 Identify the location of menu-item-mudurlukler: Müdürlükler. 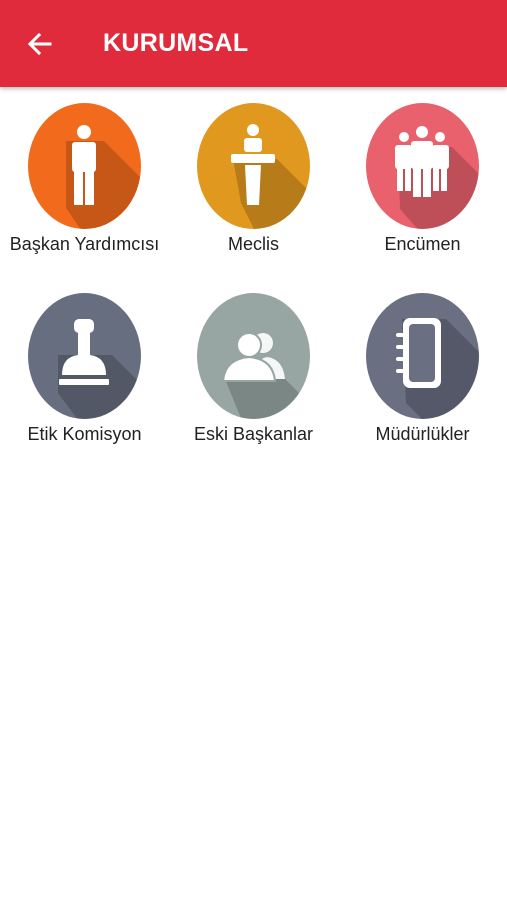
(422, 375).